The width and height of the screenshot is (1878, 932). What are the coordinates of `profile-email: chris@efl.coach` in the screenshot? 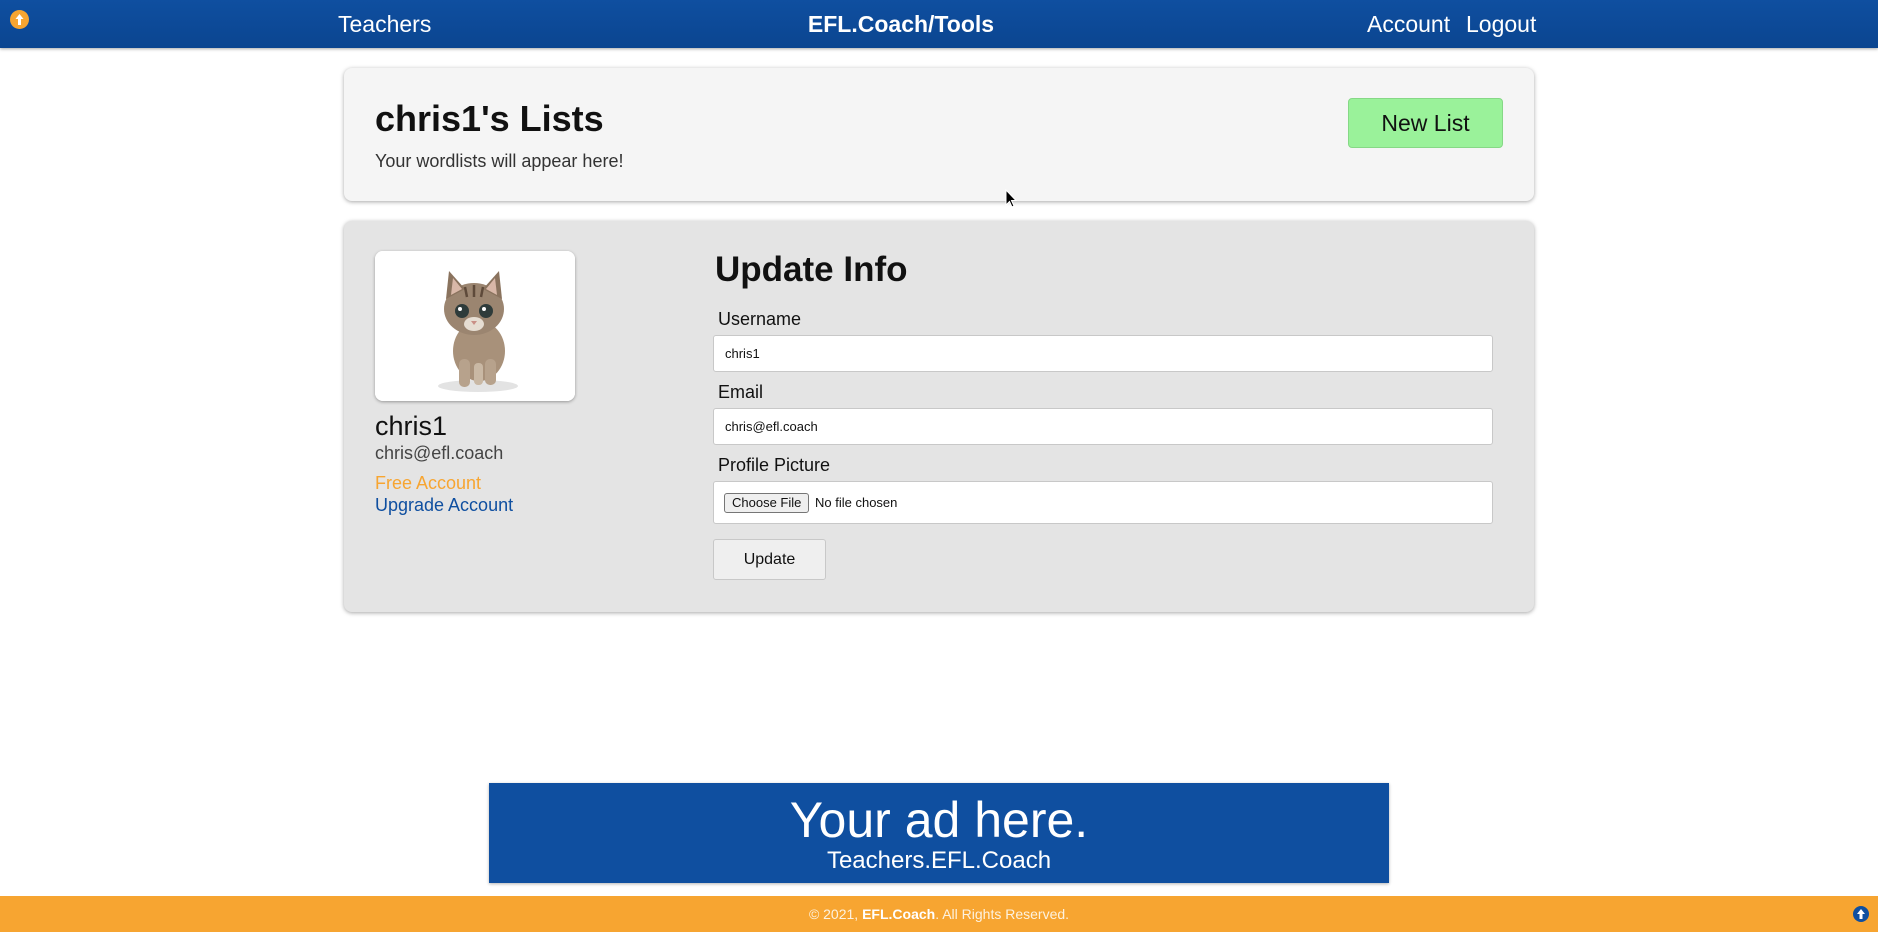 It's located at (439, 453).